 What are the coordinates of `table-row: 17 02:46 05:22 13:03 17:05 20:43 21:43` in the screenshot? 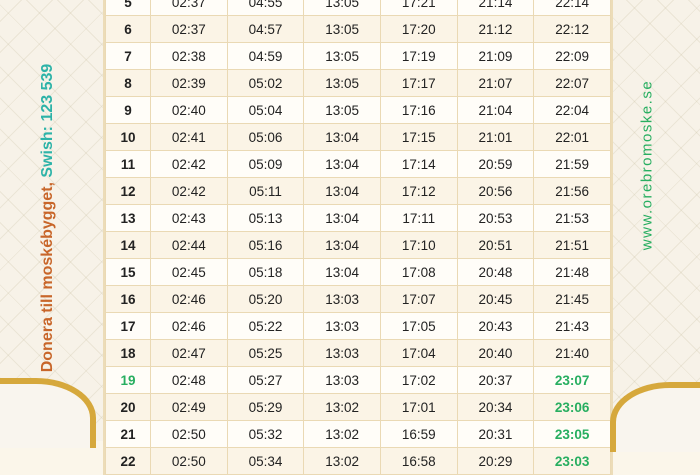 It's located at (358, 326).